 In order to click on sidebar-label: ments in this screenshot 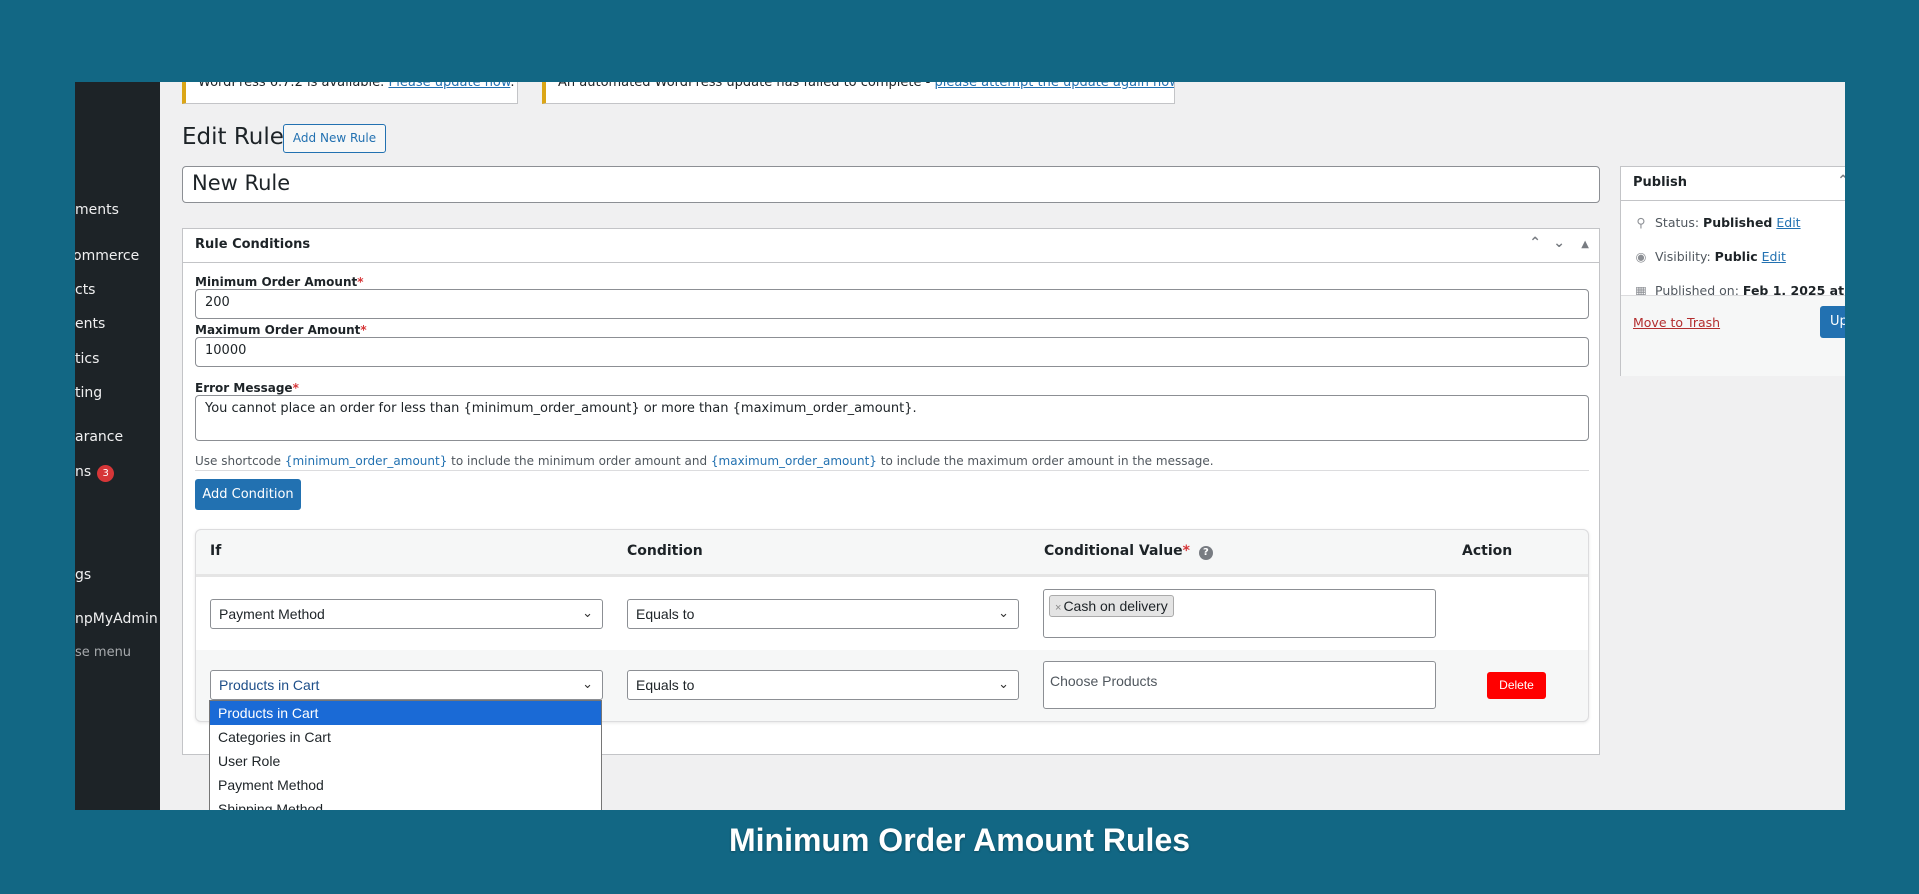, I will do `click(97, 210)`.